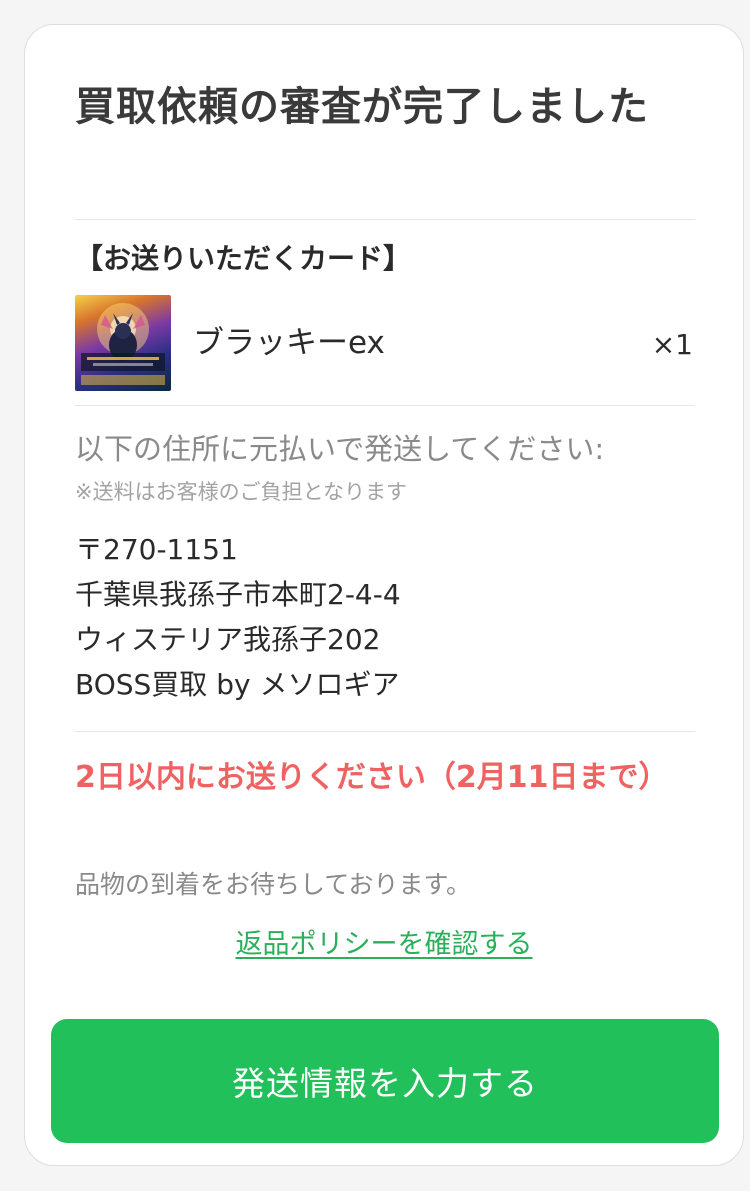 Image resolution: width=750 pixels, height=1191 pixels. I want to click on address-line: 千葉県我孫子市本町2-4-4, so click(238, 594).